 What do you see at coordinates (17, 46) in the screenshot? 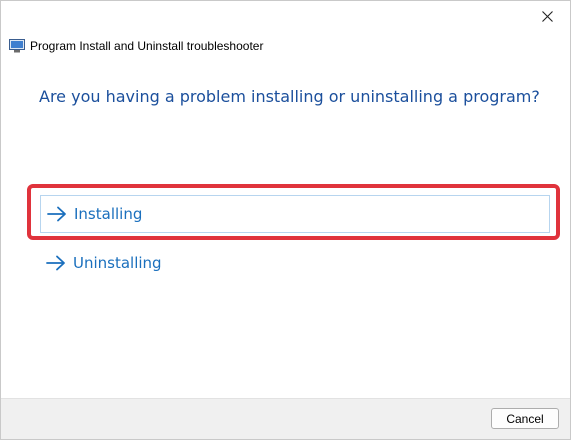
I see `troubleshooter-app-icon` at bounding box center [17, 46].